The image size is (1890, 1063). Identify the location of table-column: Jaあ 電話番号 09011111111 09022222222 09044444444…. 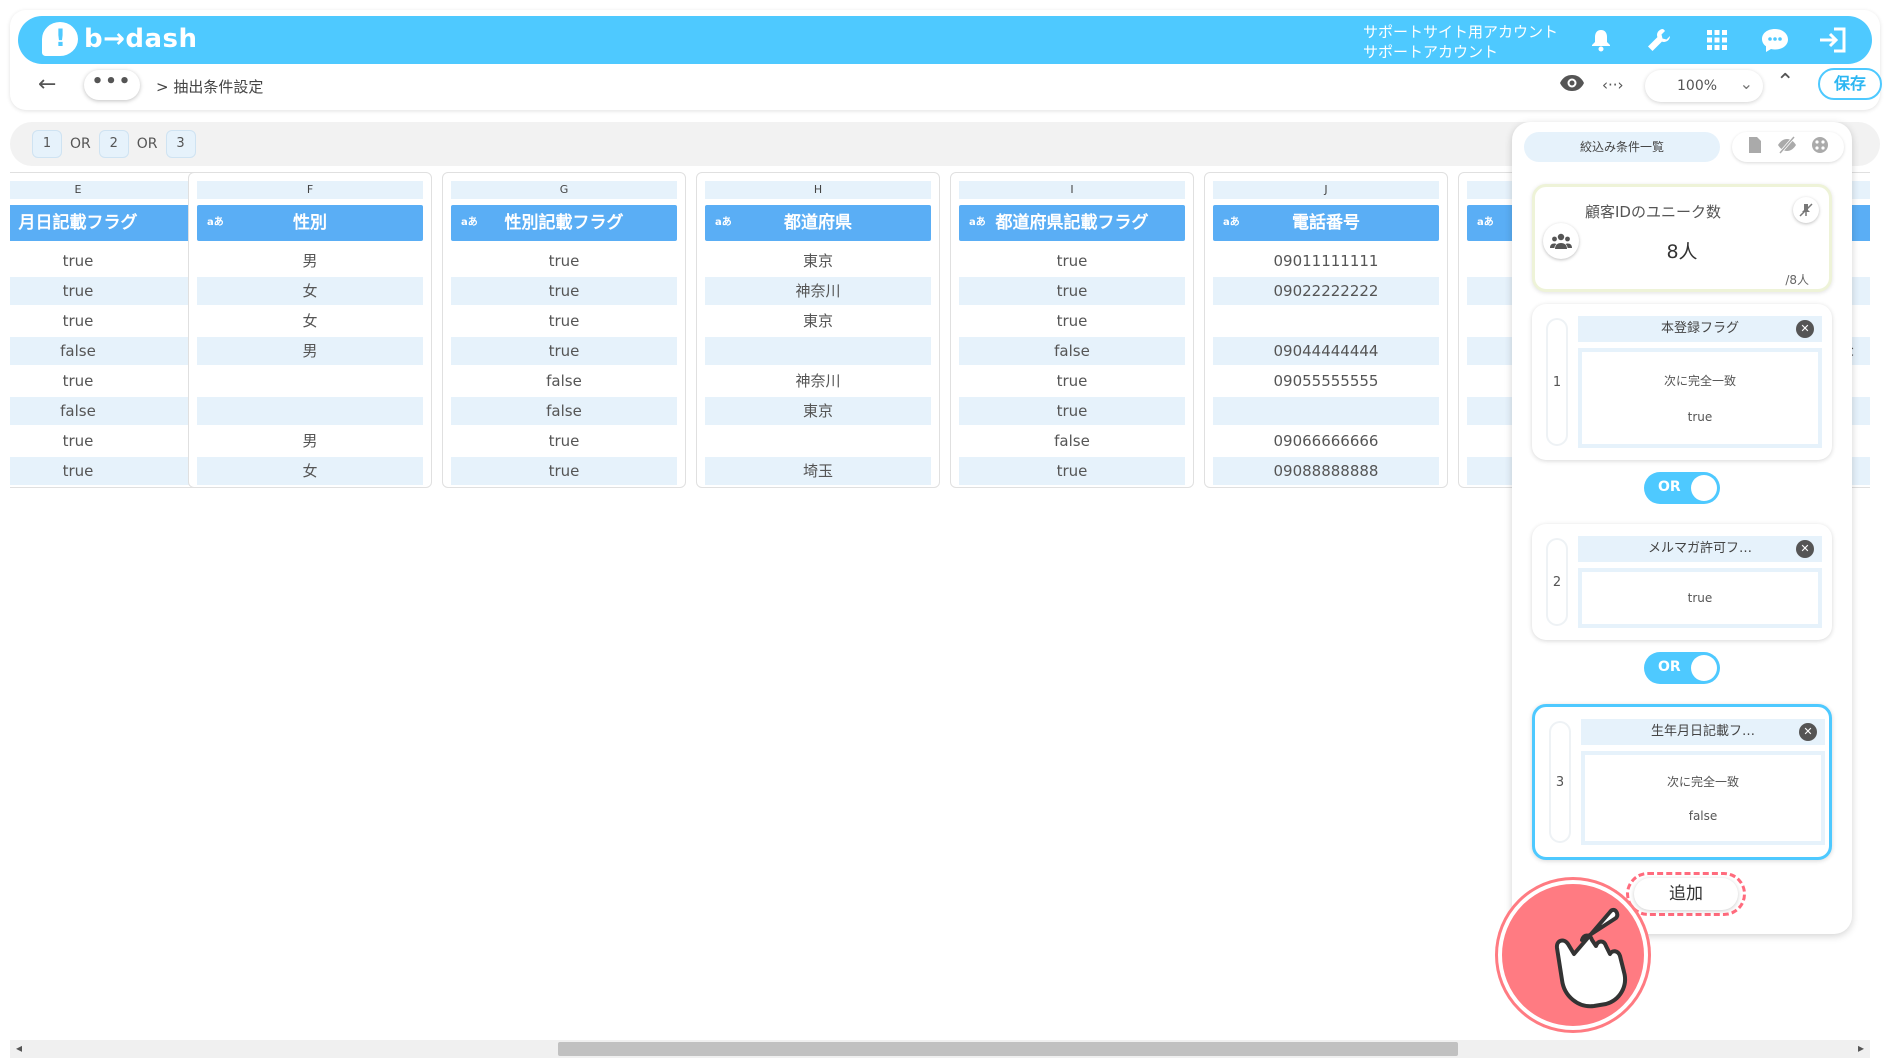
(1326, 330).